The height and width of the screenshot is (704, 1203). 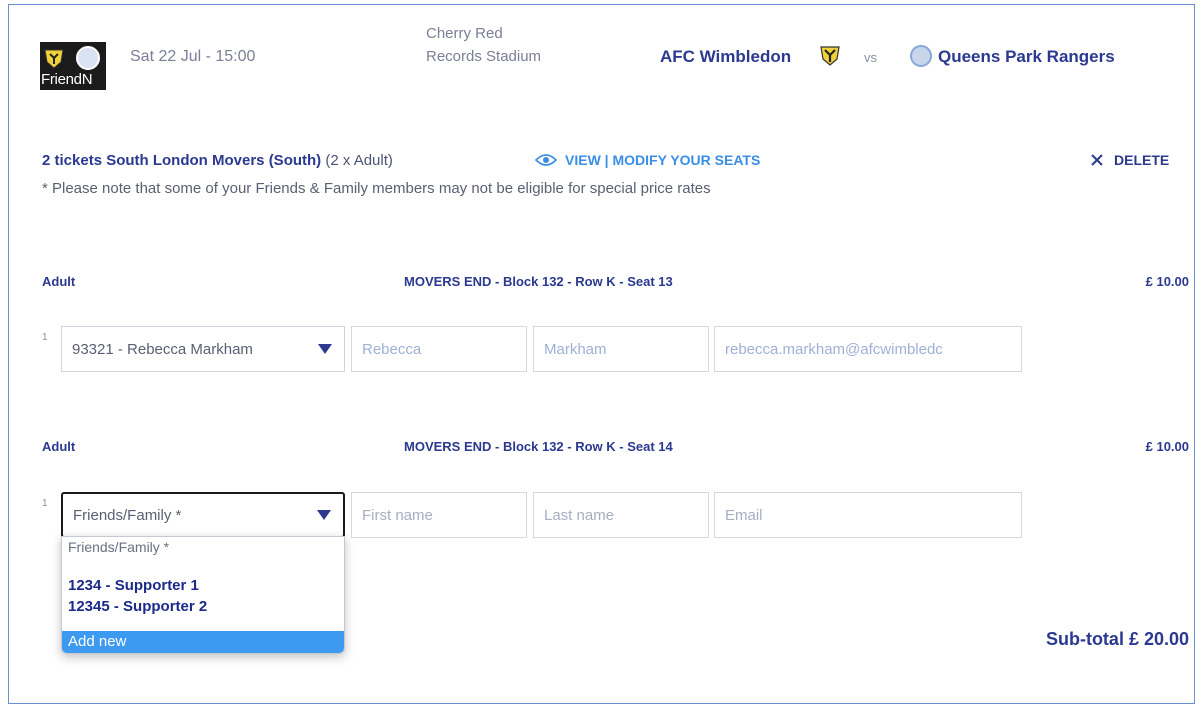 What do you see at coordinates (73, 66) in the screenshot?
I see `friends-family-logo: FriendN` at bounding box center [73, 66].